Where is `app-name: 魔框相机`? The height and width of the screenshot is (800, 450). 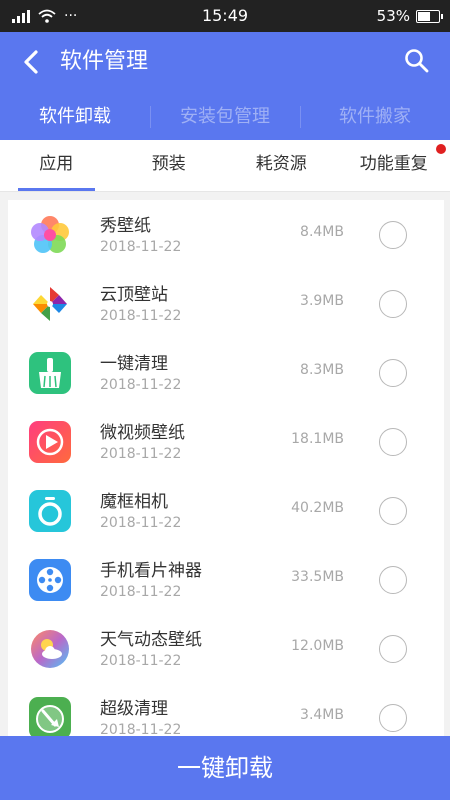
app-name: 魔框相机 is located at coordinates (134, 502).